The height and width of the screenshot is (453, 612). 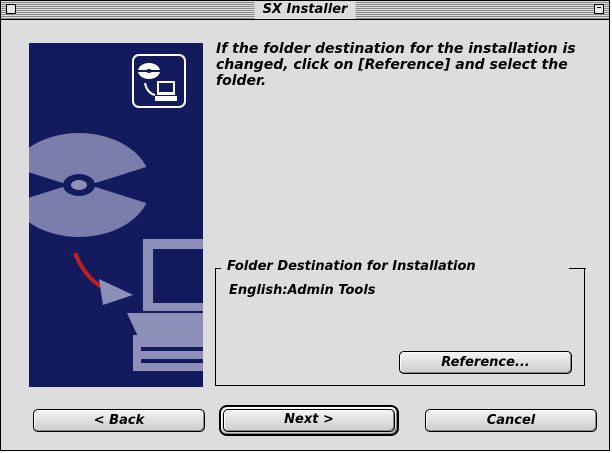 I want to click on next-button: Next >, so click(x=309, y=420).